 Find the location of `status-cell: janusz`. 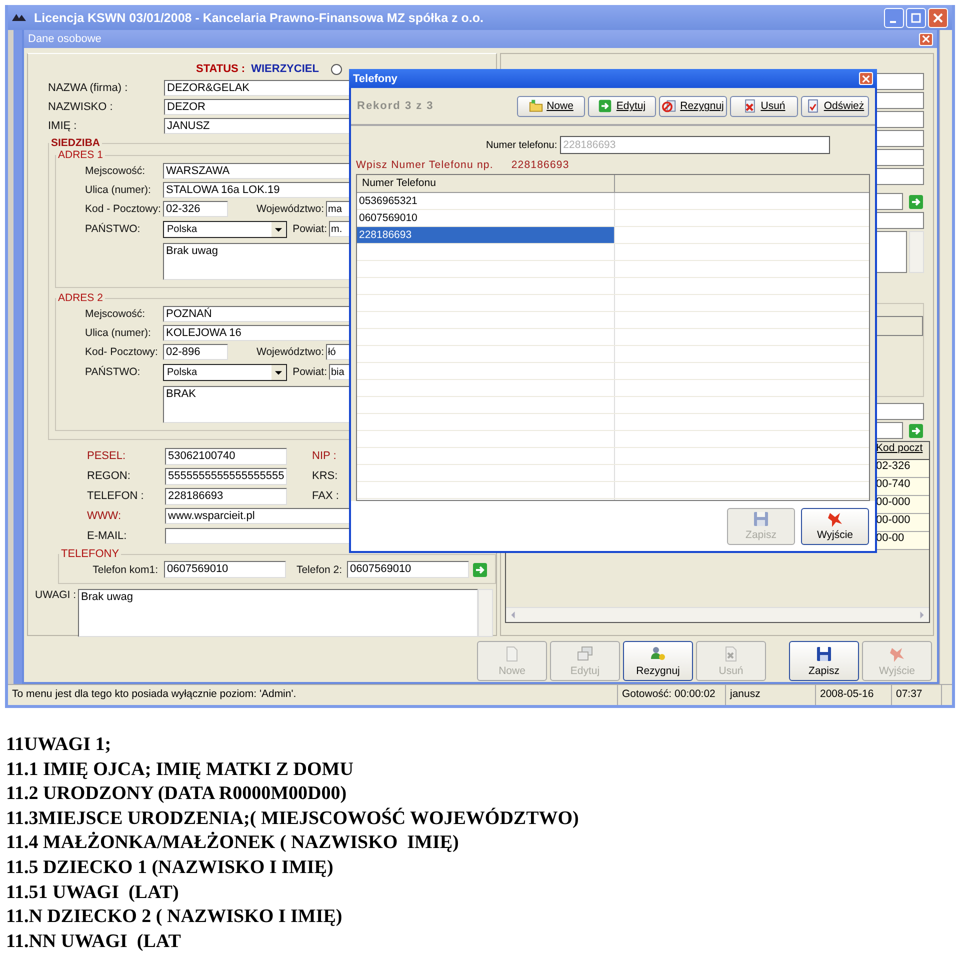

status-cell: janusz is located at coordinates (771, 695).